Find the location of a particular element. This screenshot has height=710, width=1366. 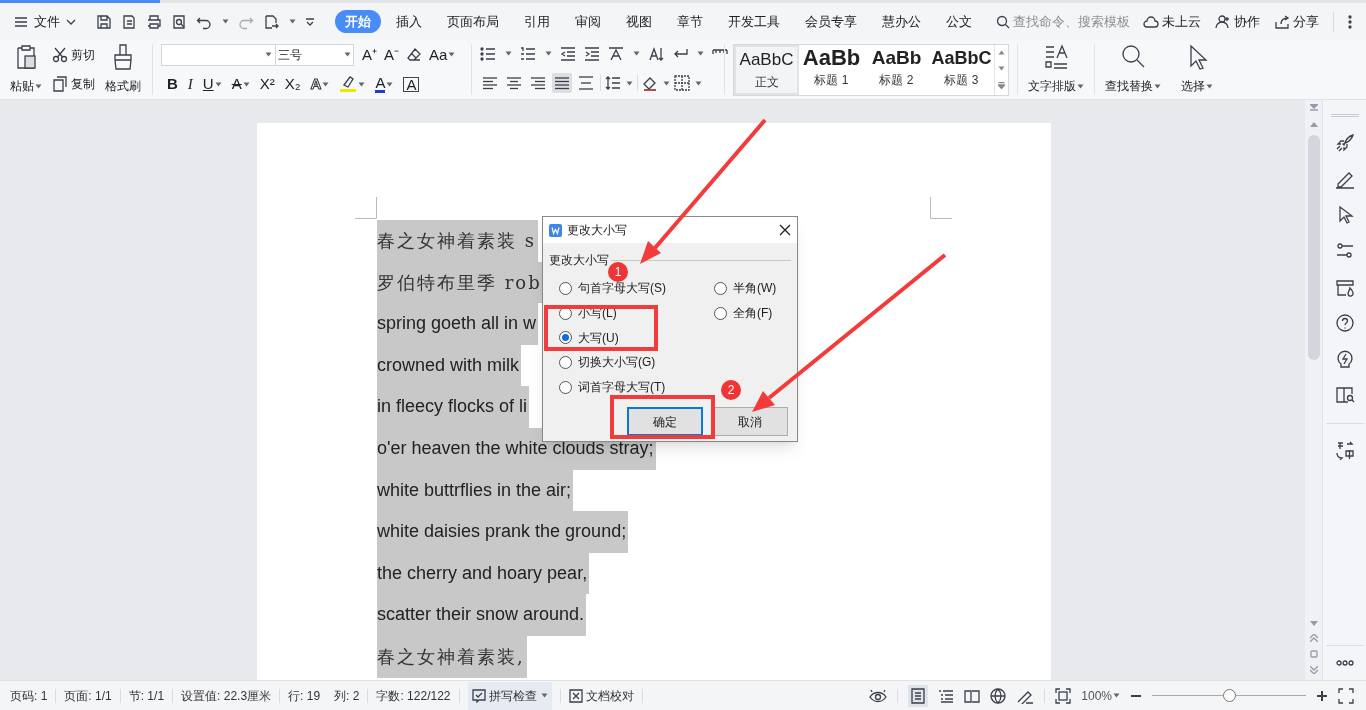

font-size-field: 三号 is located at coordinates (315, 54).